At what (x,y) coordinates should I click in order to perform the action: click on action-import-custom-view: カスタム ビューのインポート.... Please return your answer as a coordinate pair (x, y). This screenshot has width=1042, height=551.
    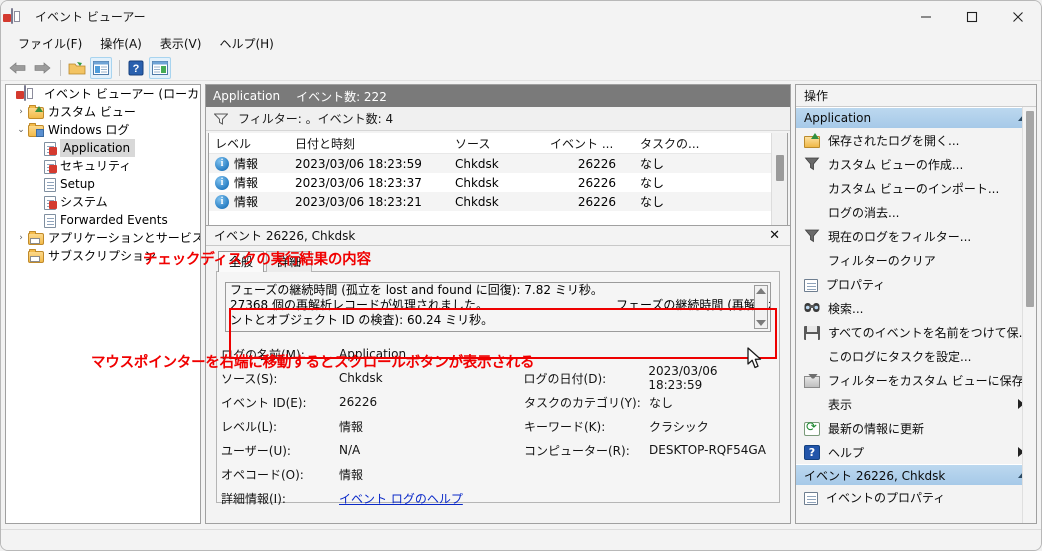
    Looking at the image, I should click on (916, 188).